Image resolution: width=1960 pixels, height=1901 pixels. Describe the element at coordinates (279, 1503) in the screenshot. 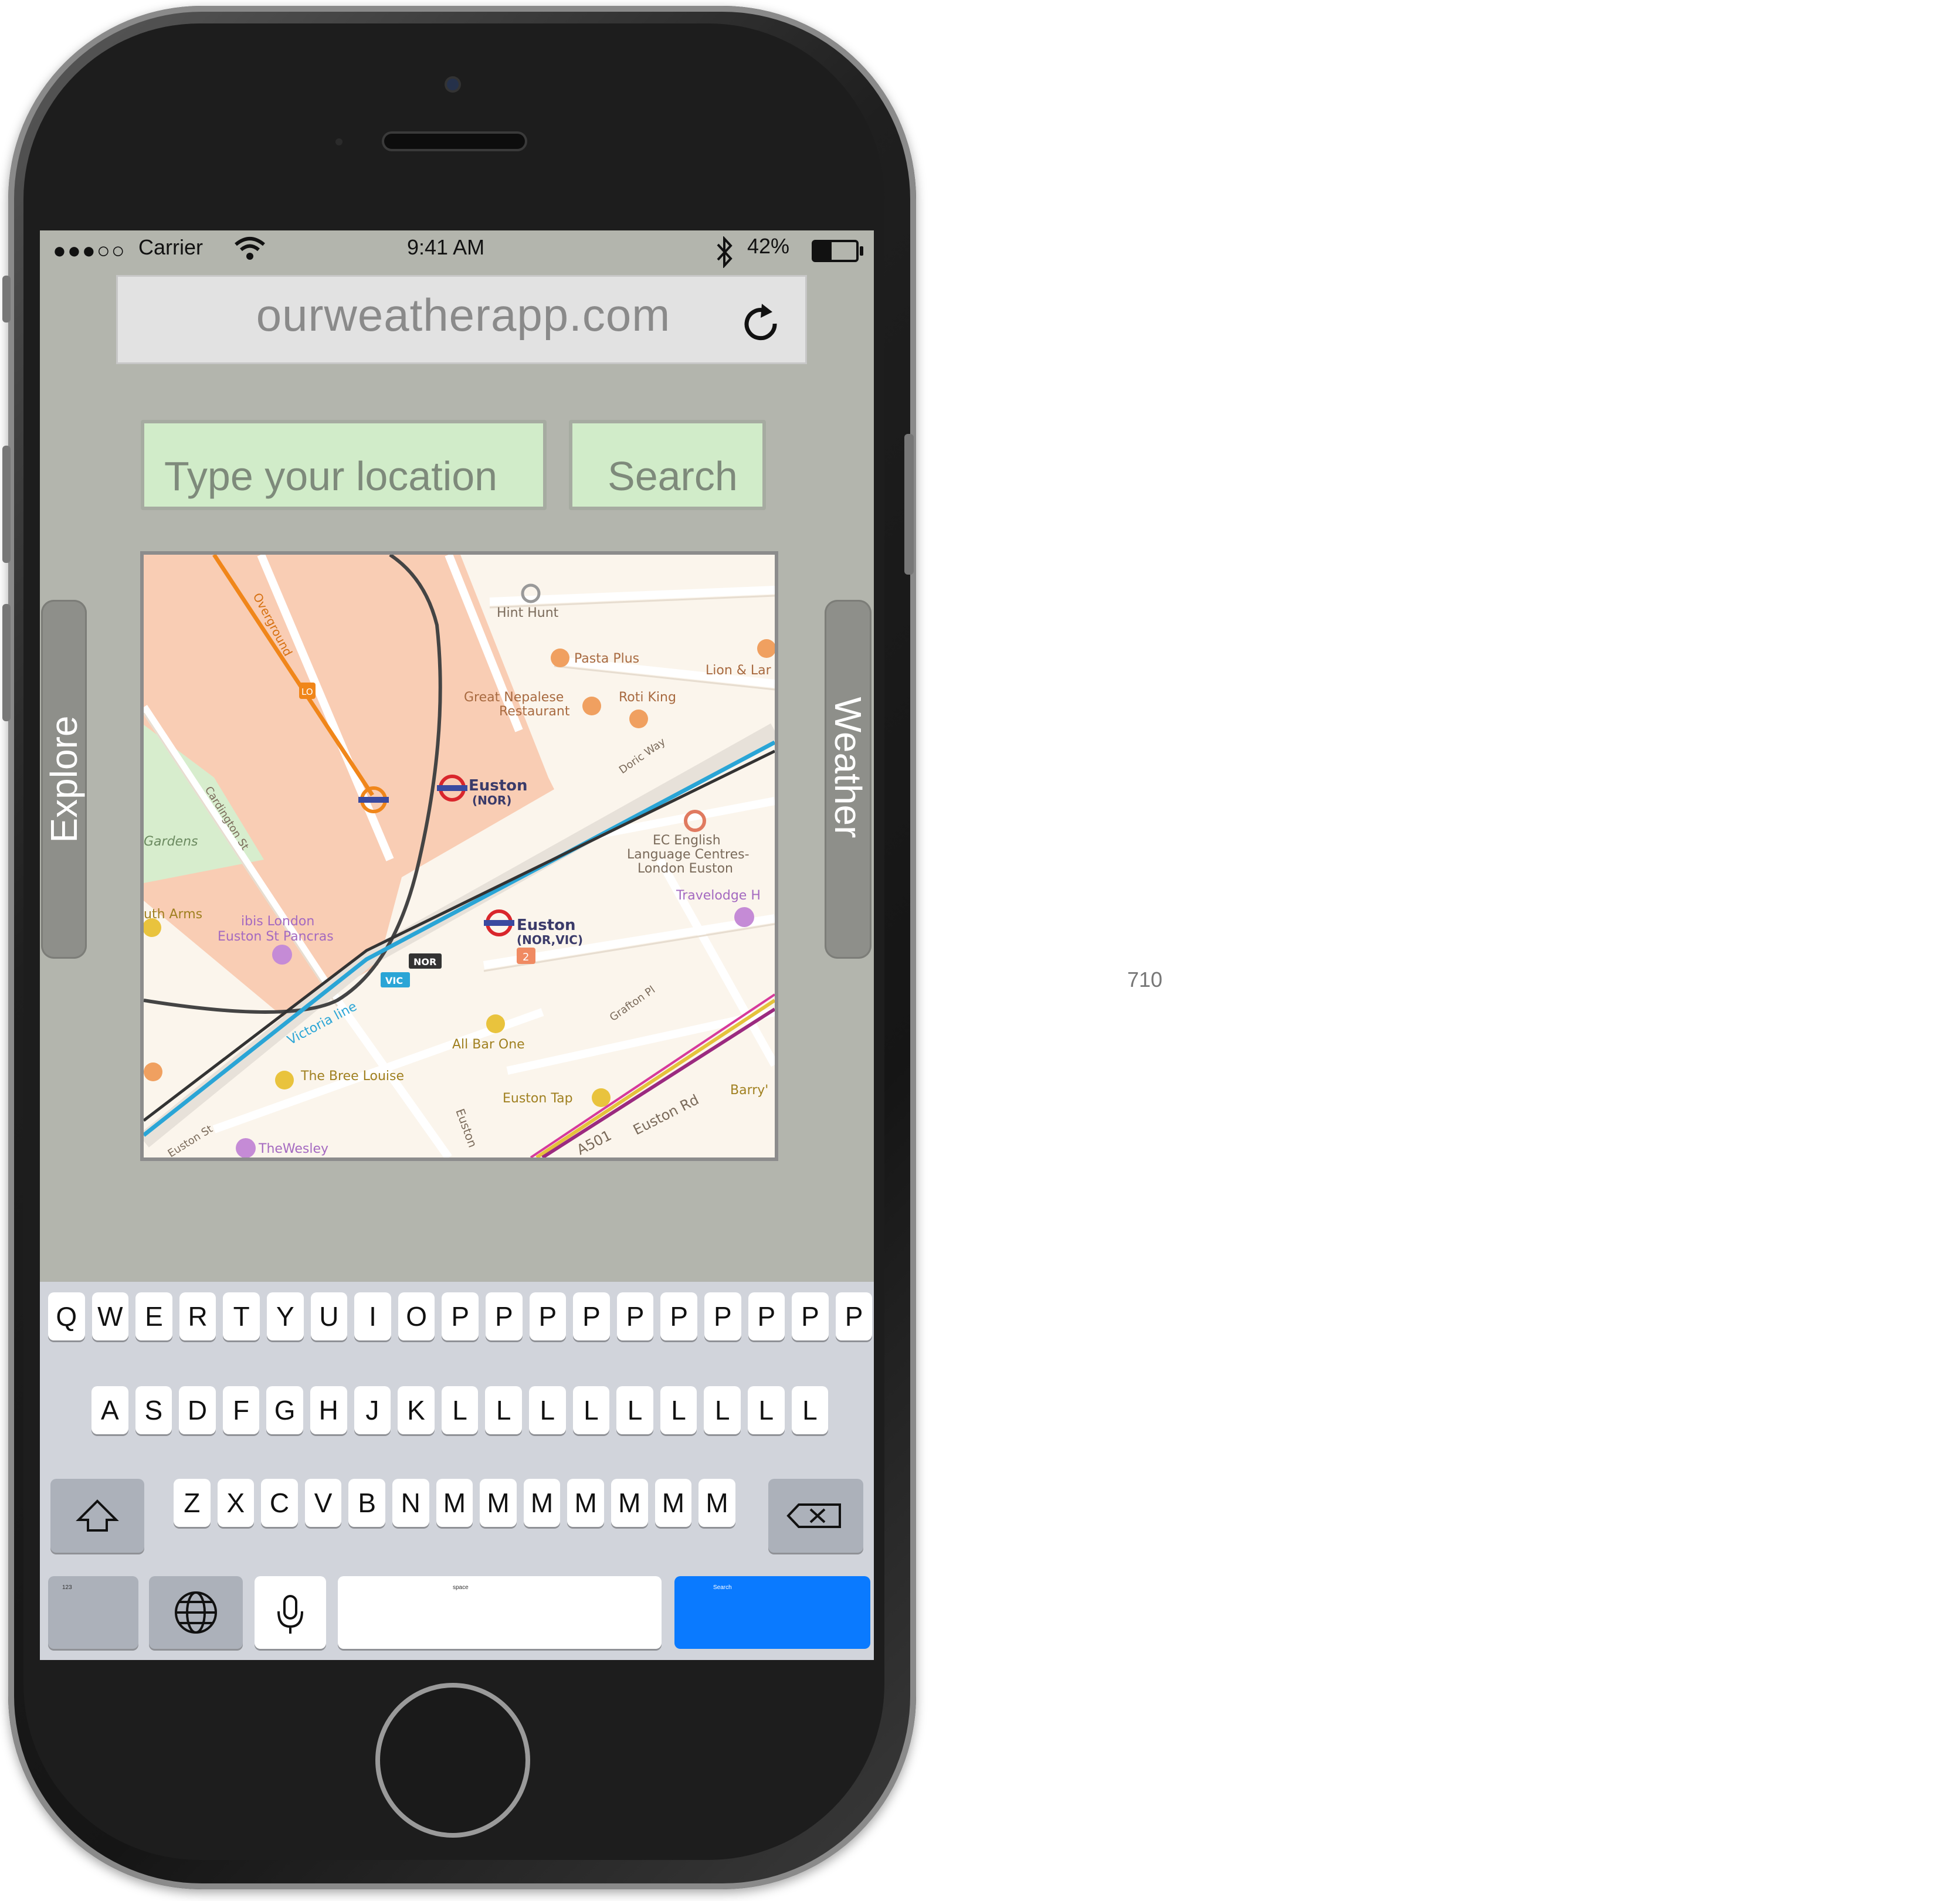

I see `key-c: C` at that location.